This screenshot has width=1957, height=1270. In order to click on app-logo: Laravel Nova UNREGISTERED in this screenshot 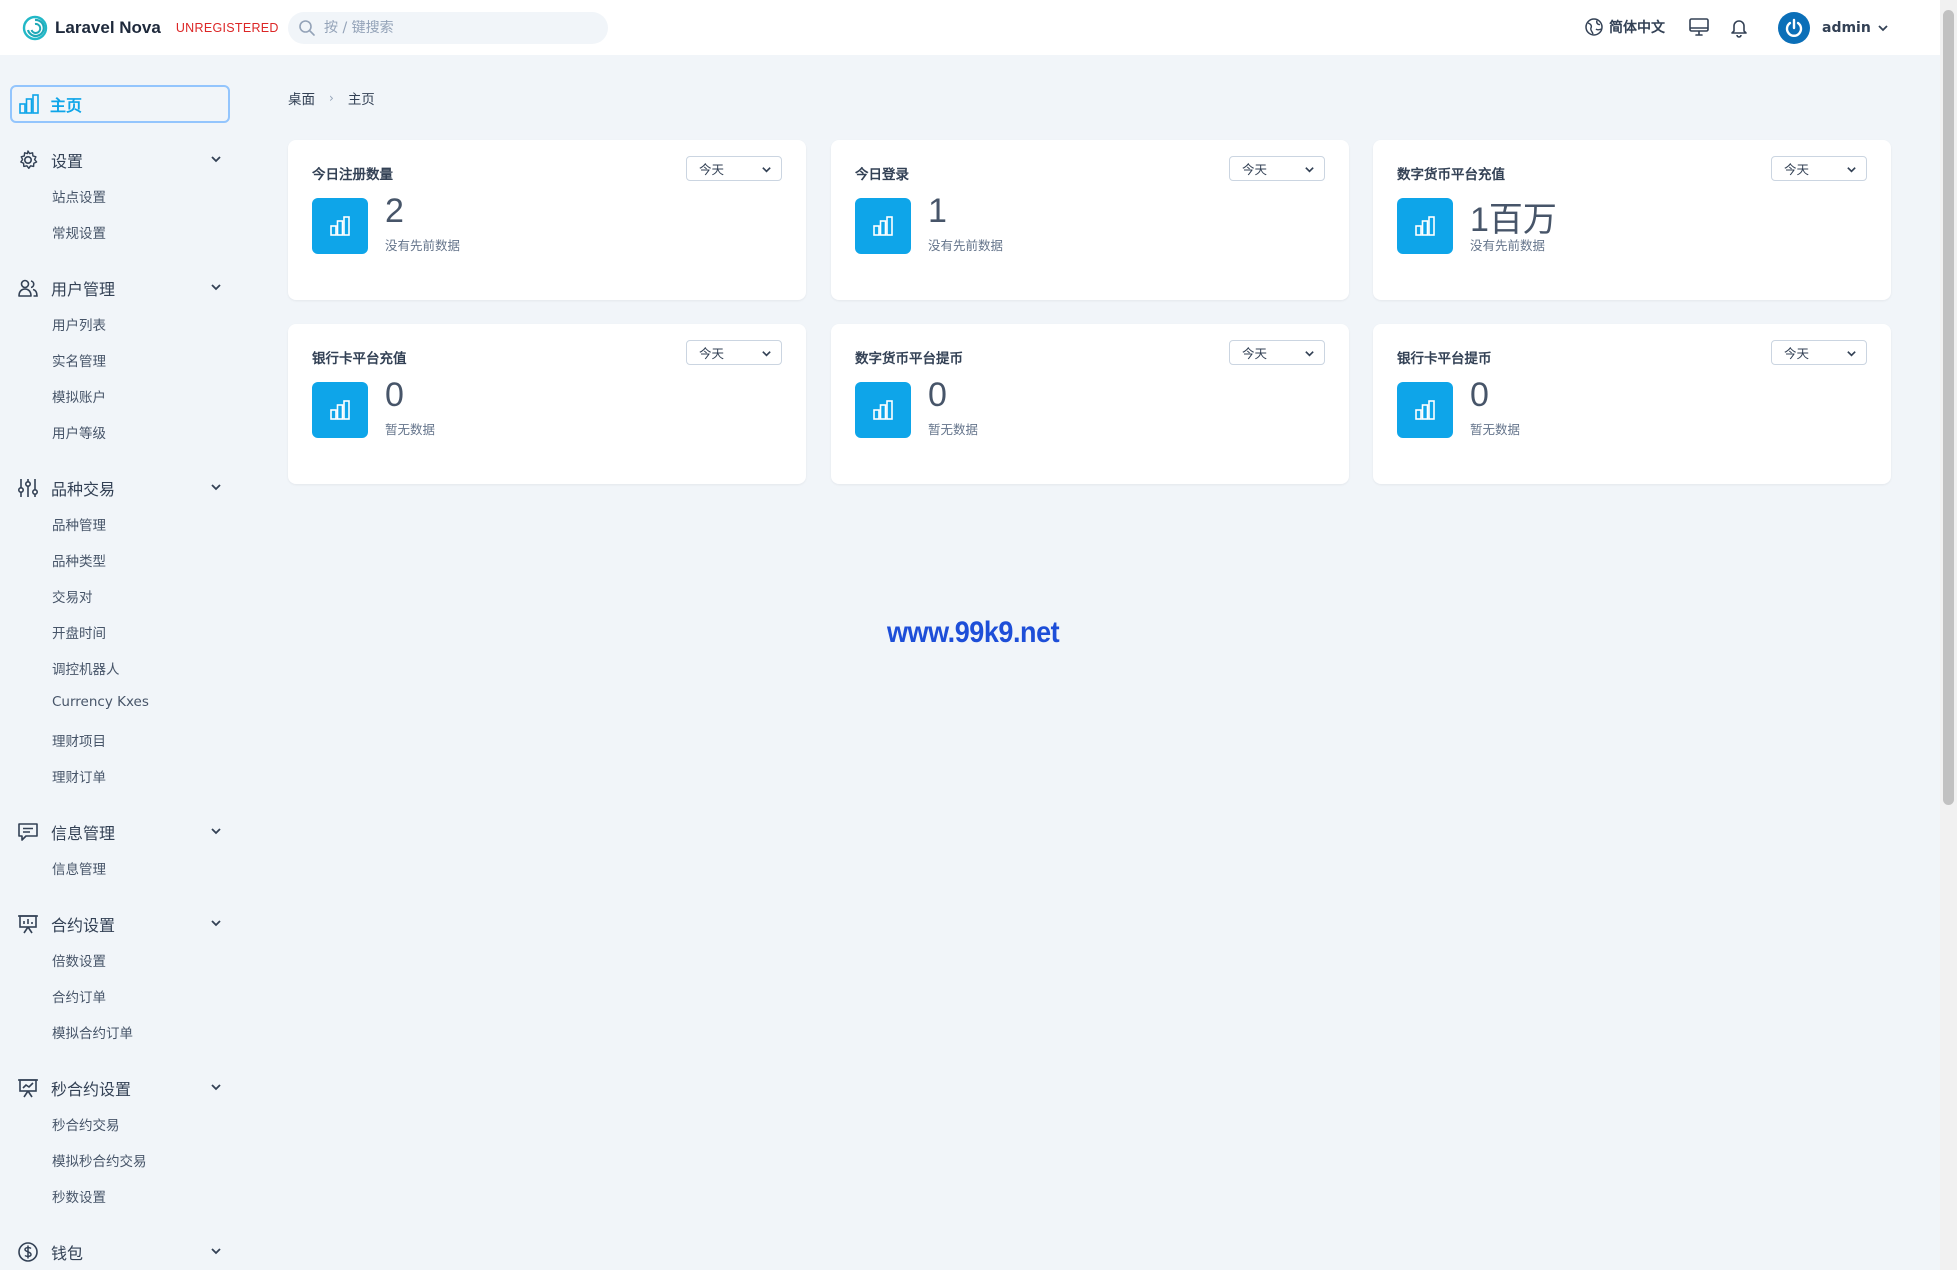, I will do `click(150, 28)`.